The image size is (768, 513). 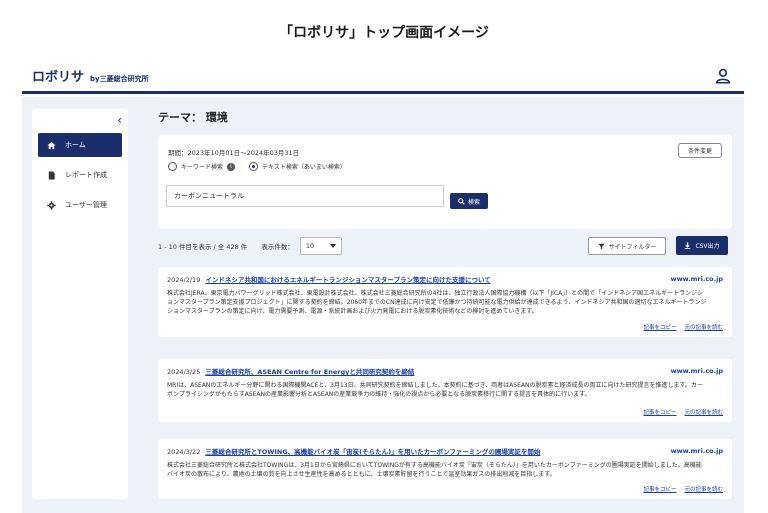 I want to click on keyword-search-label: キーワード検索, so click(x=202, y=167).